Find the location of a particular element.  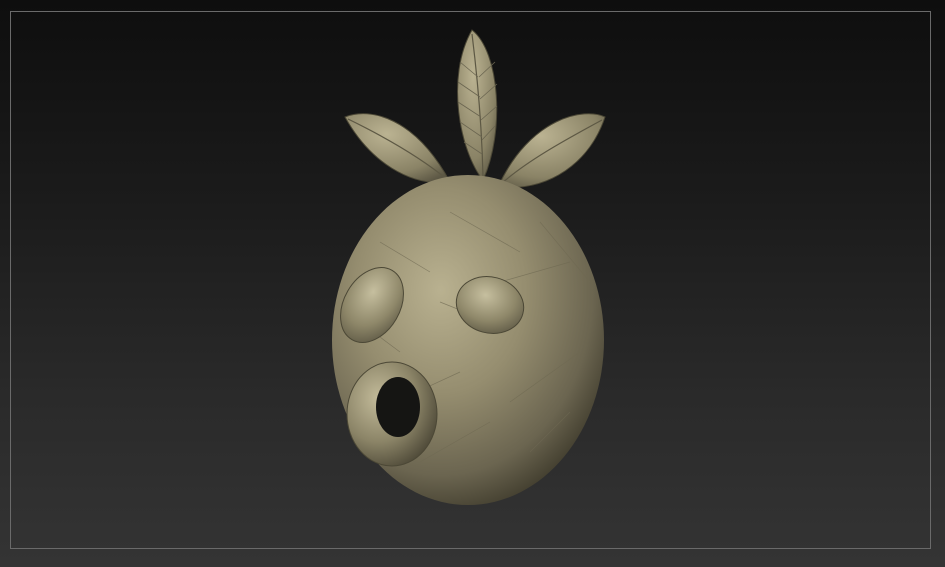

leaf-center is located at coordinates (477, 105).